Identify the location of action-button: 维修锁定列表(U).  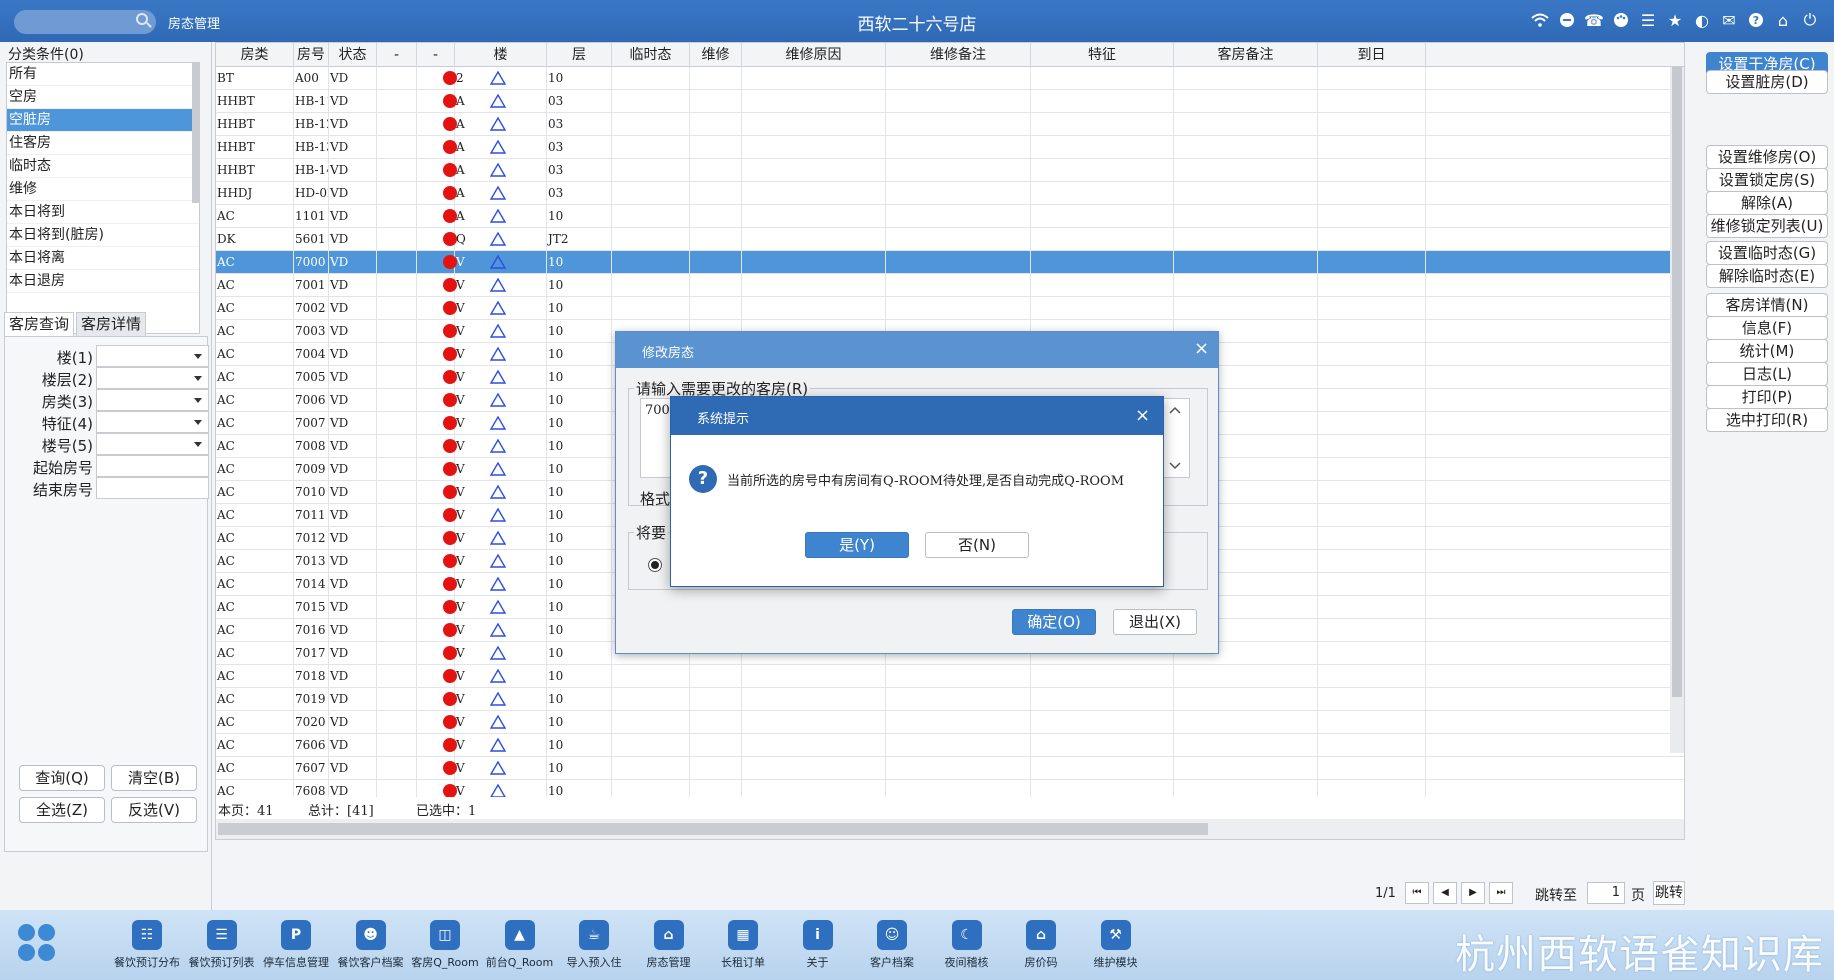
(1767, 226).